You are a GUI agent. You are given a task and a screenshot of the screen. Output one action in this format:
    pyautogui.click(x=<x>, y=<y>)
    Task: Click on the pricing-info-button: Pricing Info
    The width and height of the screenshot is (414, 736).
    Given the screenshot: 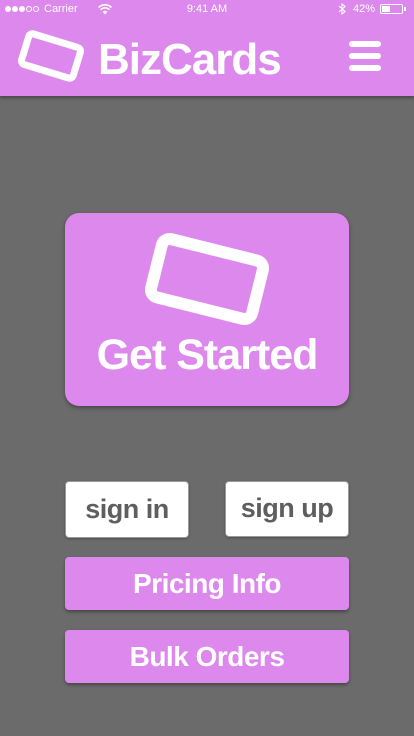 What is the action you would take?
    pyautogui.click(x=207, y=583)
    